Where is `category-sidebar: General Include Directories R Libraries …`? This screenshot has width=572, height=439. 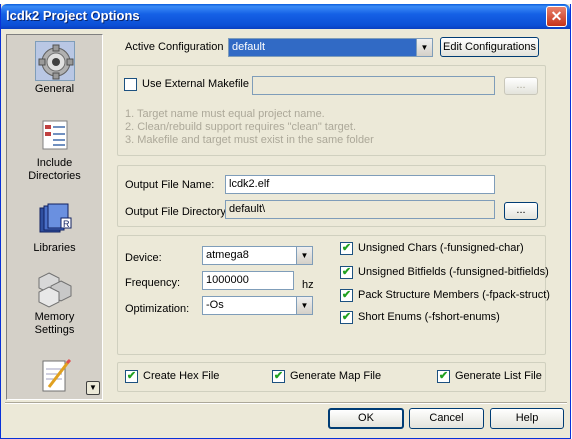 category-sidebar: General Include Directories R Libraries … is located at coordinates (54, 217).